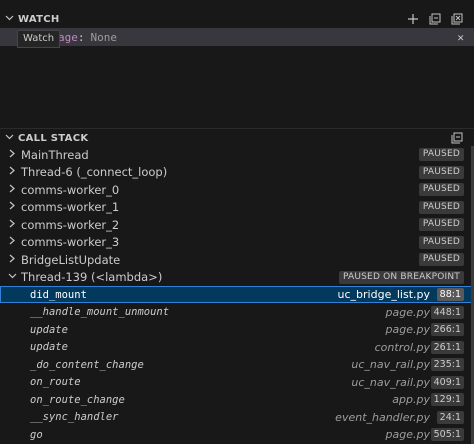 The image size is (474, 444). I want to click on stack-frame-row: __sync_handler event_handler.py 24:1, so click(237, 417).